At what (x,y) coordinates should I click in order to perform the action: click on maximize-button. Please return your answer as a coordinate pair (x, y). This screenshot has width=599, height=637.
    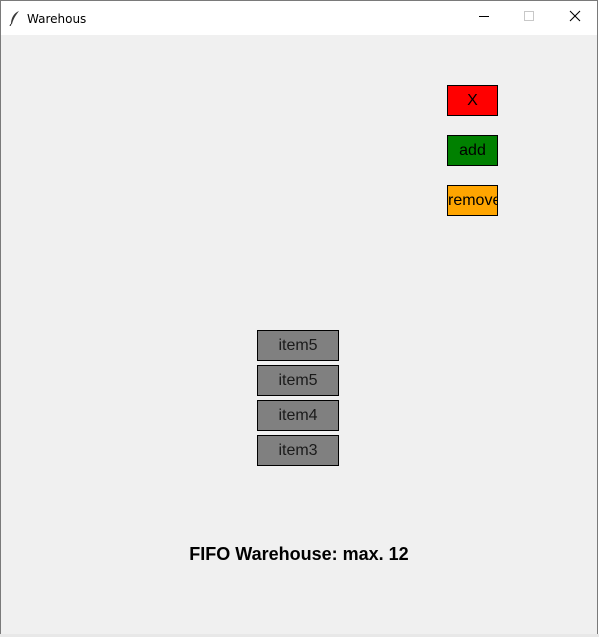
    Looking at the image, I should click on (529, 18).